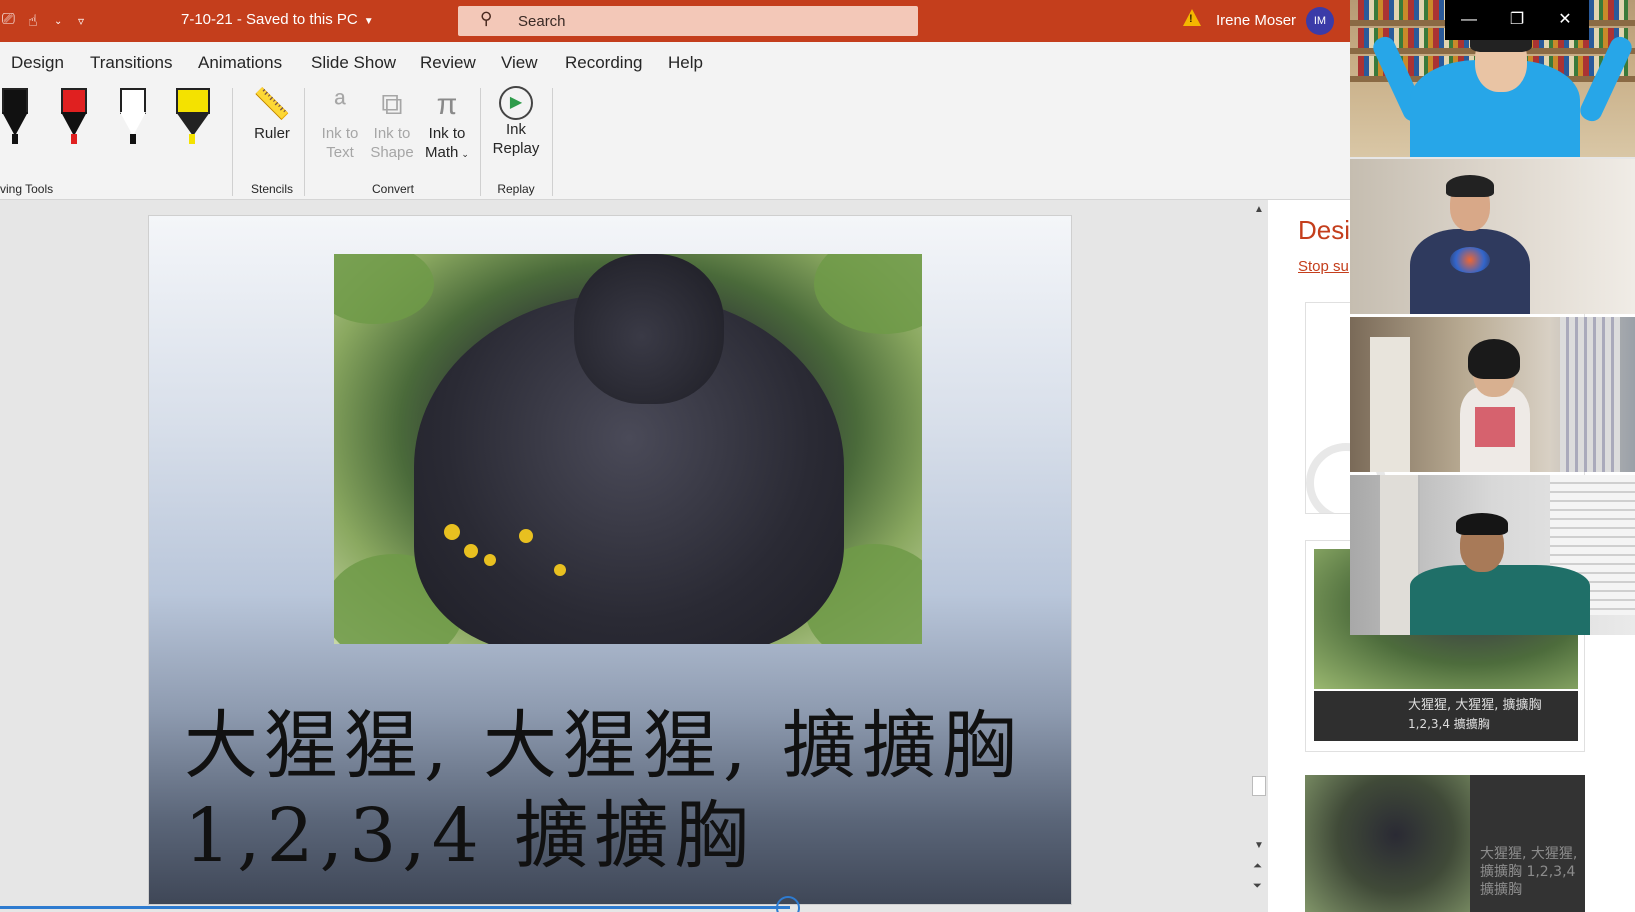 This screenshot has width=1635, height=912. I want to click on ruler-icon: 📏, so click(272, 104).